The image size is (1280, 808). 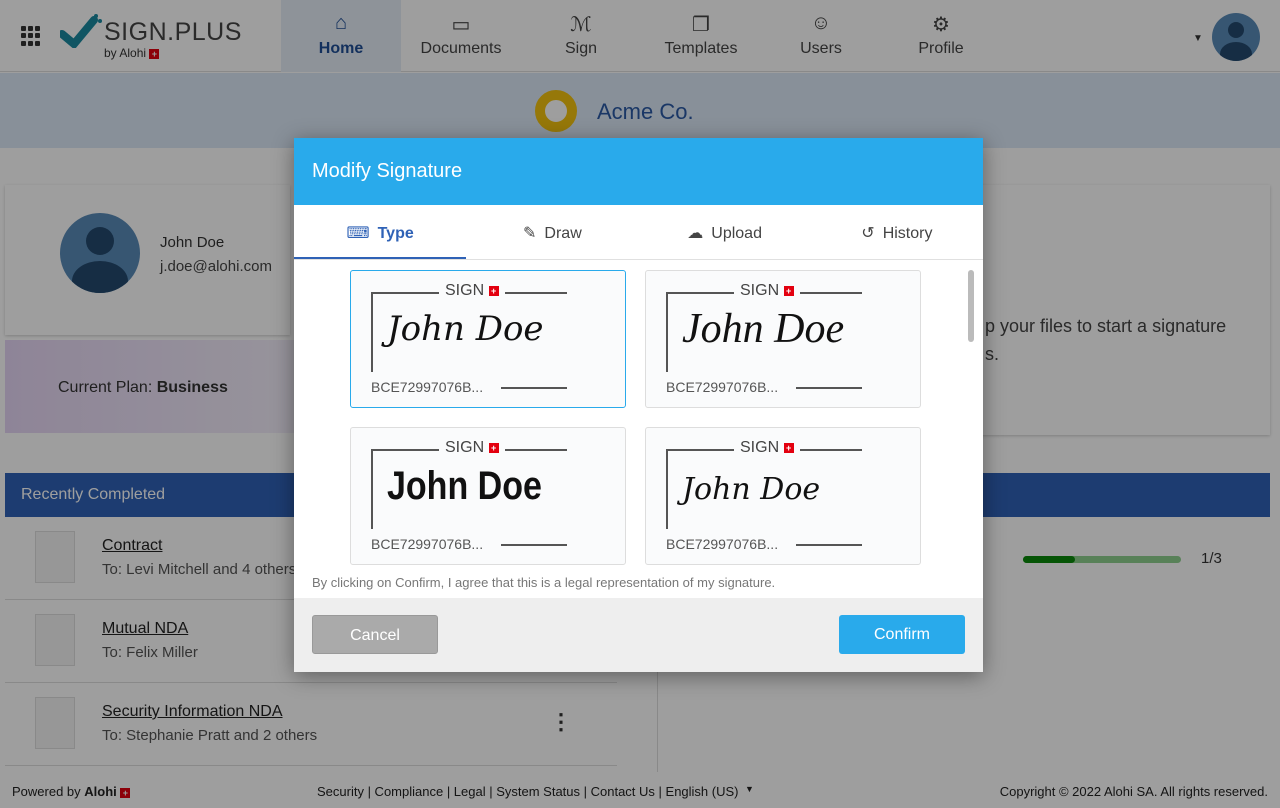 I want to click on cancel-button: Cancel, so click(x=375, y=634).